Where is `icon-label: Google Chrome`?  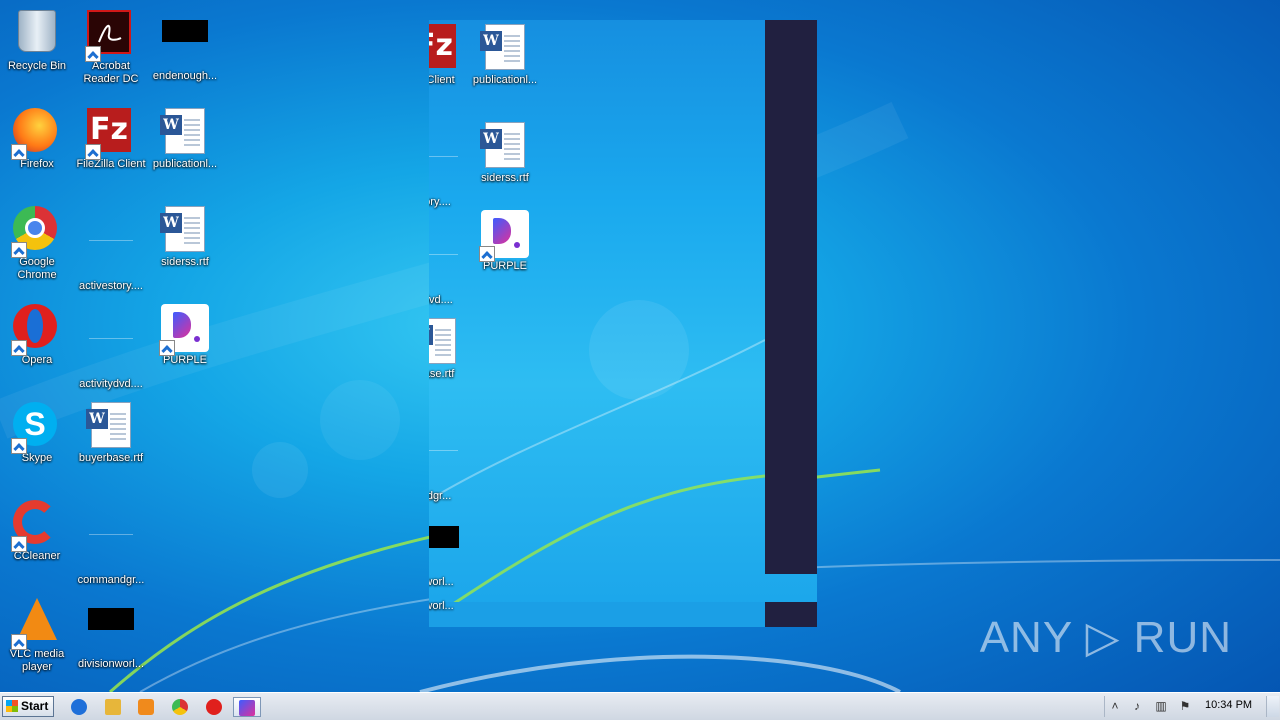
icon-label: Google Chrome is located at coordinates (37, 268).